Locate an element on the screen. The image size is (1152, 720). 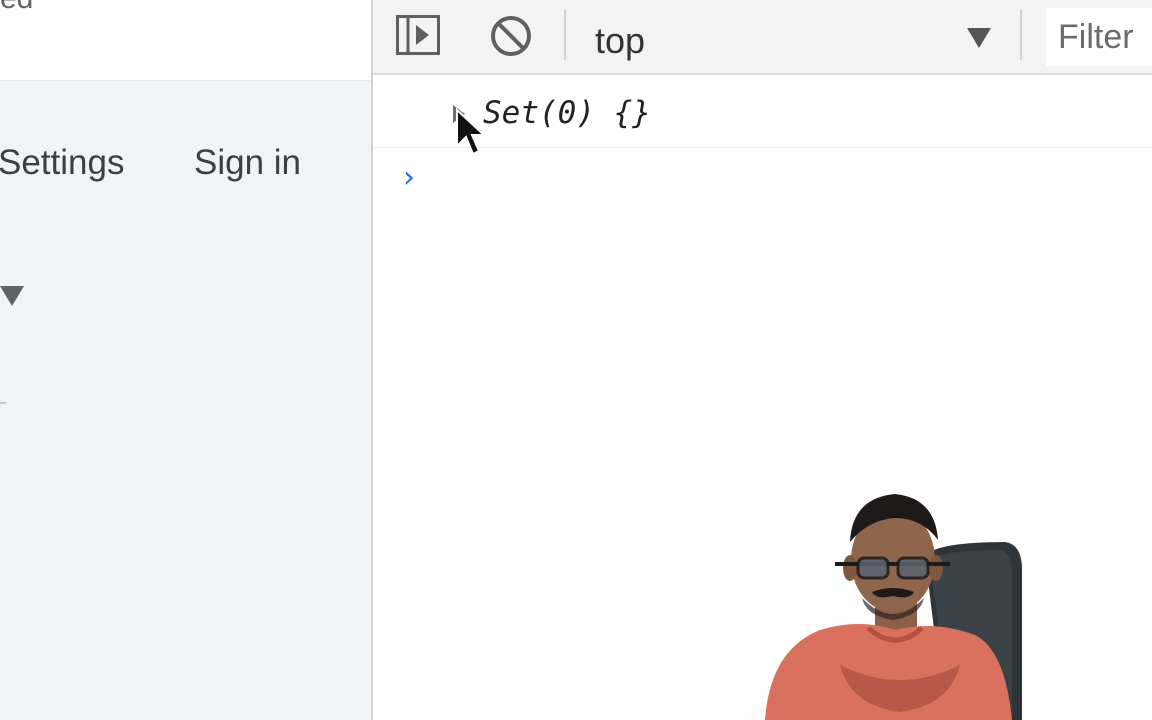
console-prompt-input is located at coordinates (788, 178).